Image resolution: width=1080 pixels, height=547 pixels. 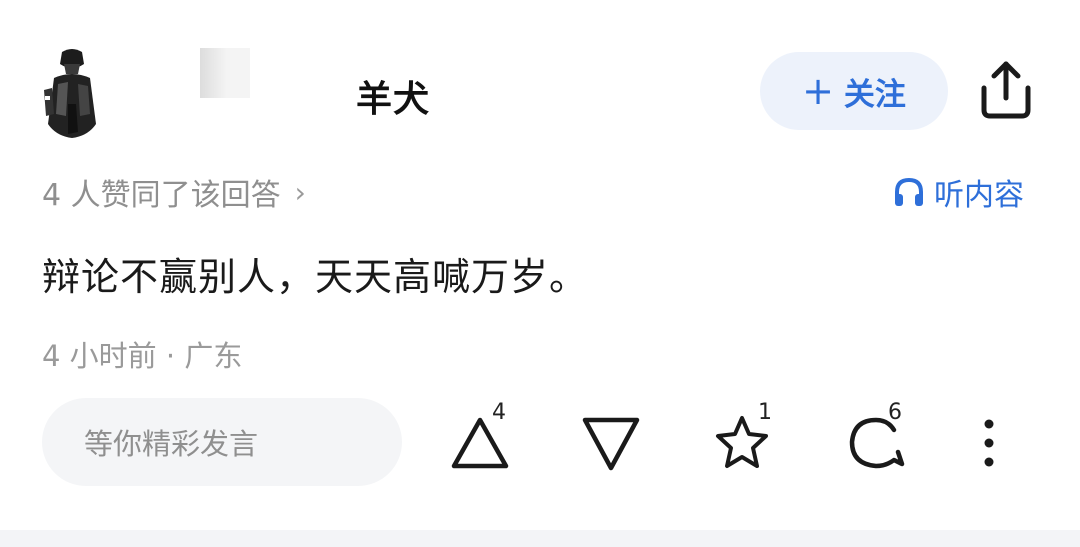 What do you see at coordinates (276, 90) in the screenshot?
I see `username-area: 羊犬` at bounding box center [276, 90].